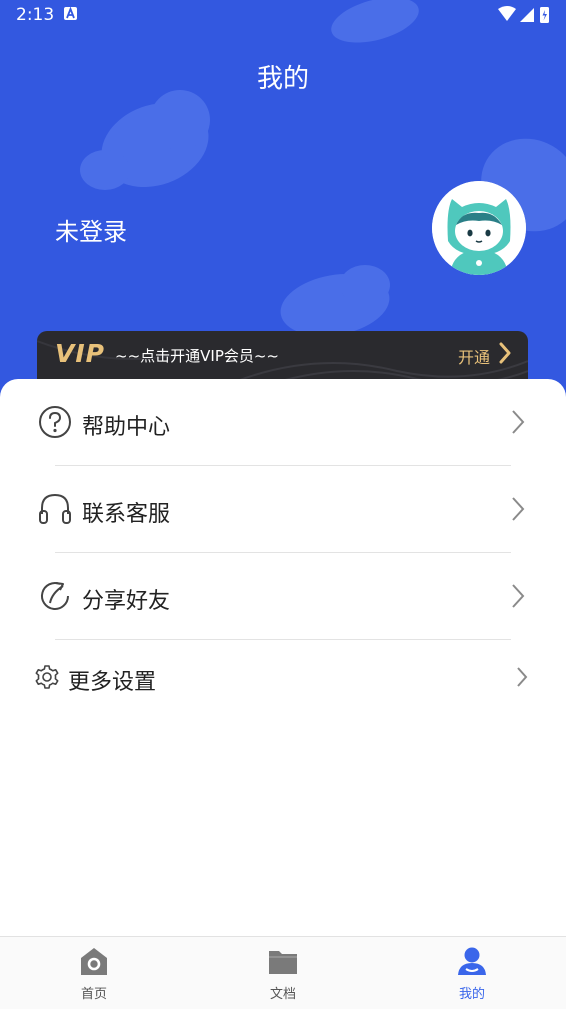 The width and height of the screenshot is (566, 1009). Describe the element at coordinates (527, 15) in the screenshot. I see `signal-icon` at that location.